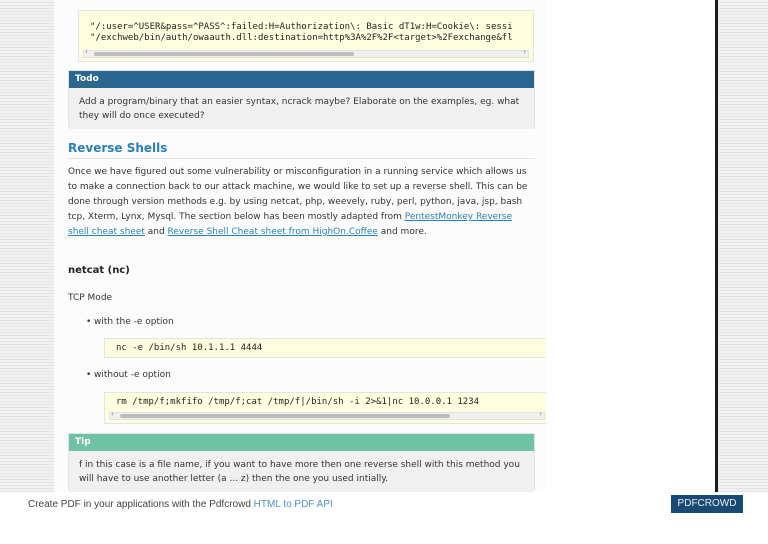 The width and height of the screenshot is (768, 544). I want to click on left-margin, so click(27, 246).